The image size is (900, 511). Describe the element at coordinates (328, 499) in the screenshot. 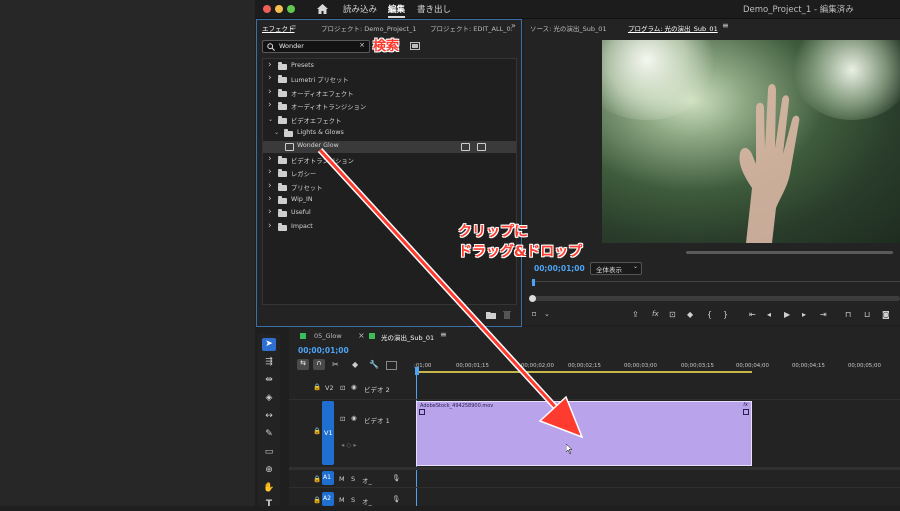

I see `a2-target-toggle: A2` at that location.